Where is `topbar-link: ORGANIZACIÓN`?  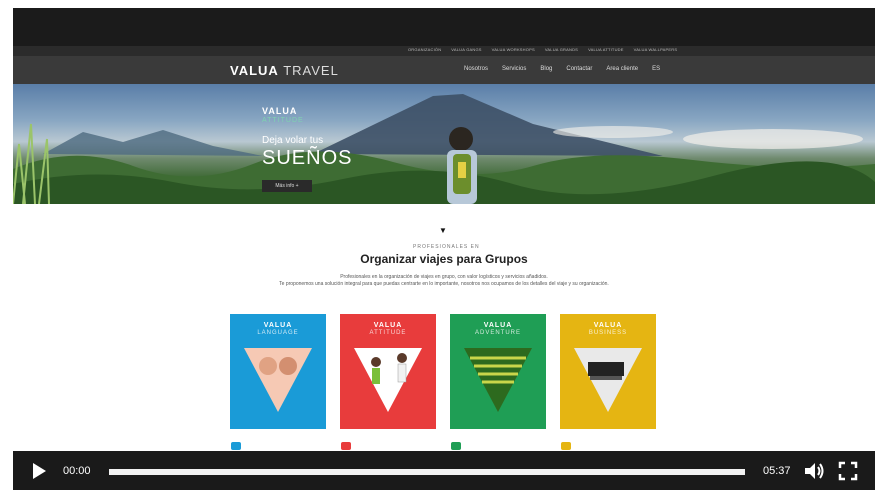 topbar-link: ORGANIZACIÓN is located at coordinates (425, 49).